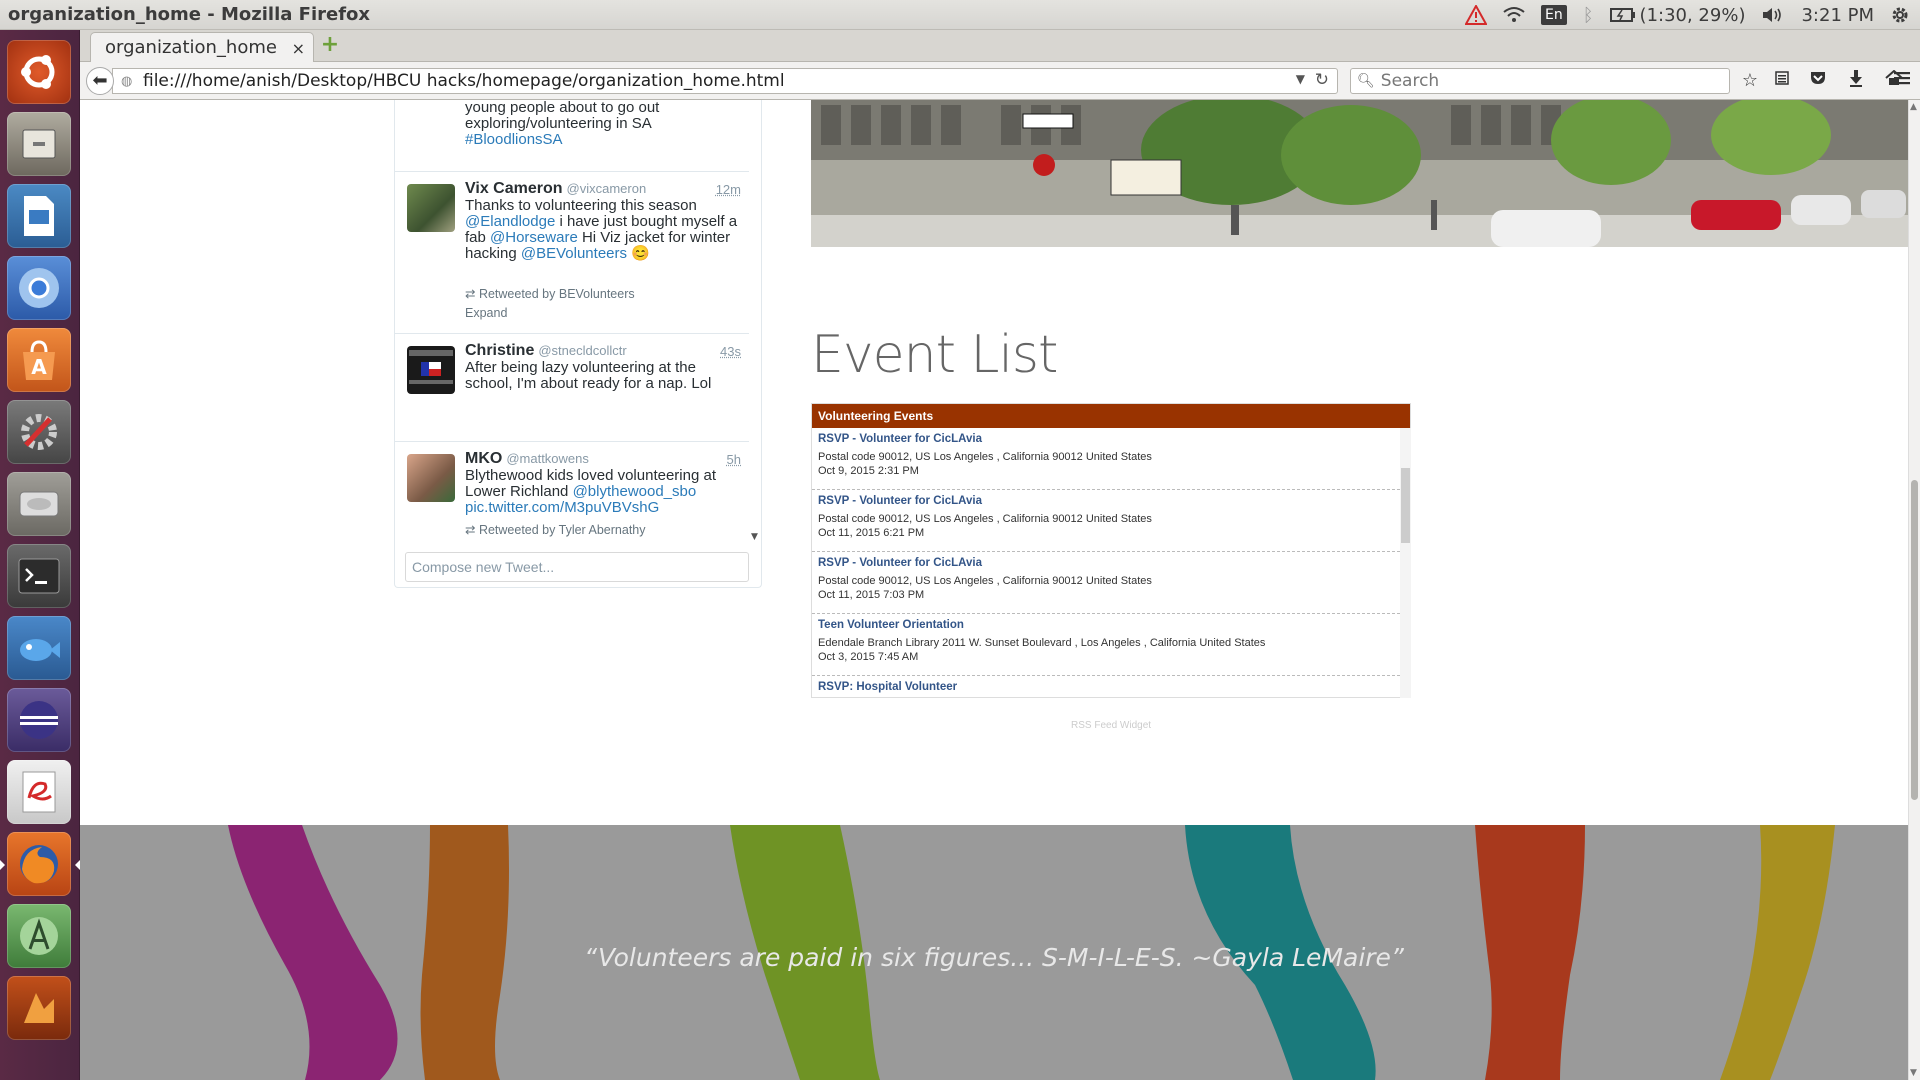 The height and width of the screenshot is (1080, 1920). I want to click on terminal-icon, so click(39, 576).